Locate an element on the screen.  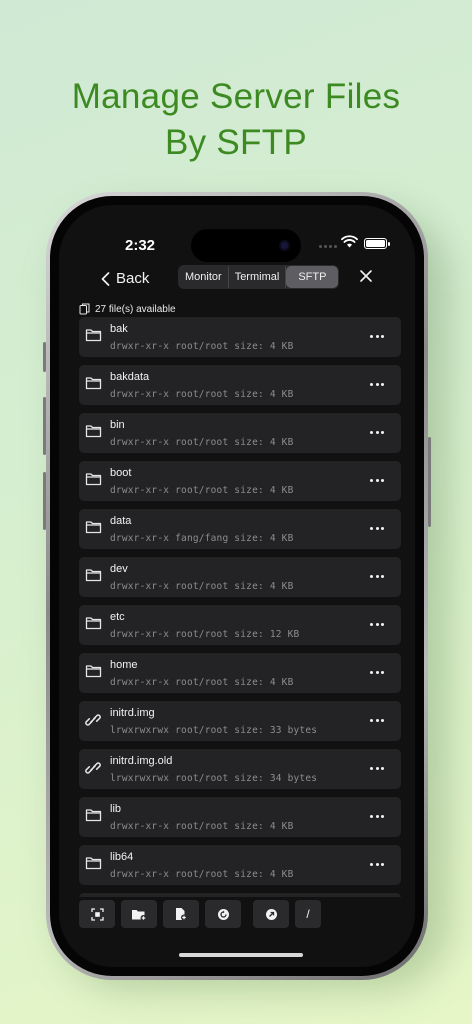
view-segmented-control: Monitor Termimal SFTP is located at coordinates (259, 277).